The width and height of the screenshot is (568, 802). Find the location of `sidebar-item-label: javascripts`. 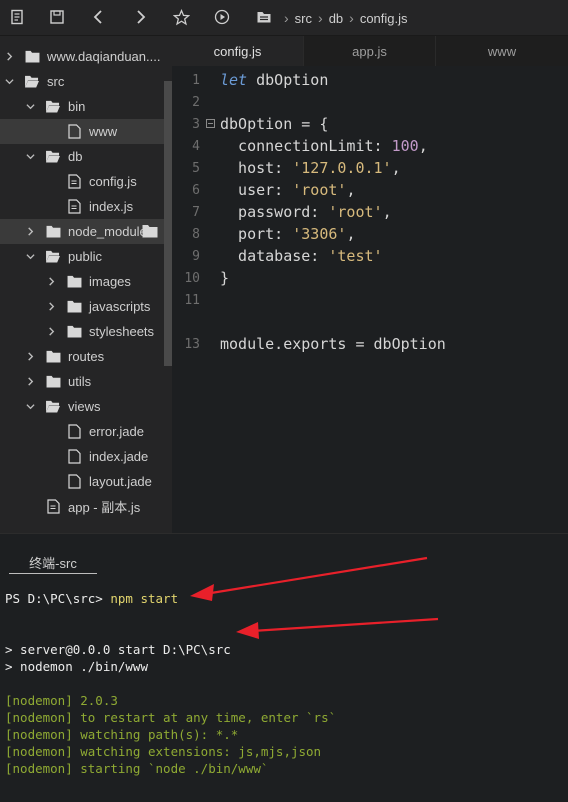

sidebar-item-label: javascripts is located at coordinates (120, 306).